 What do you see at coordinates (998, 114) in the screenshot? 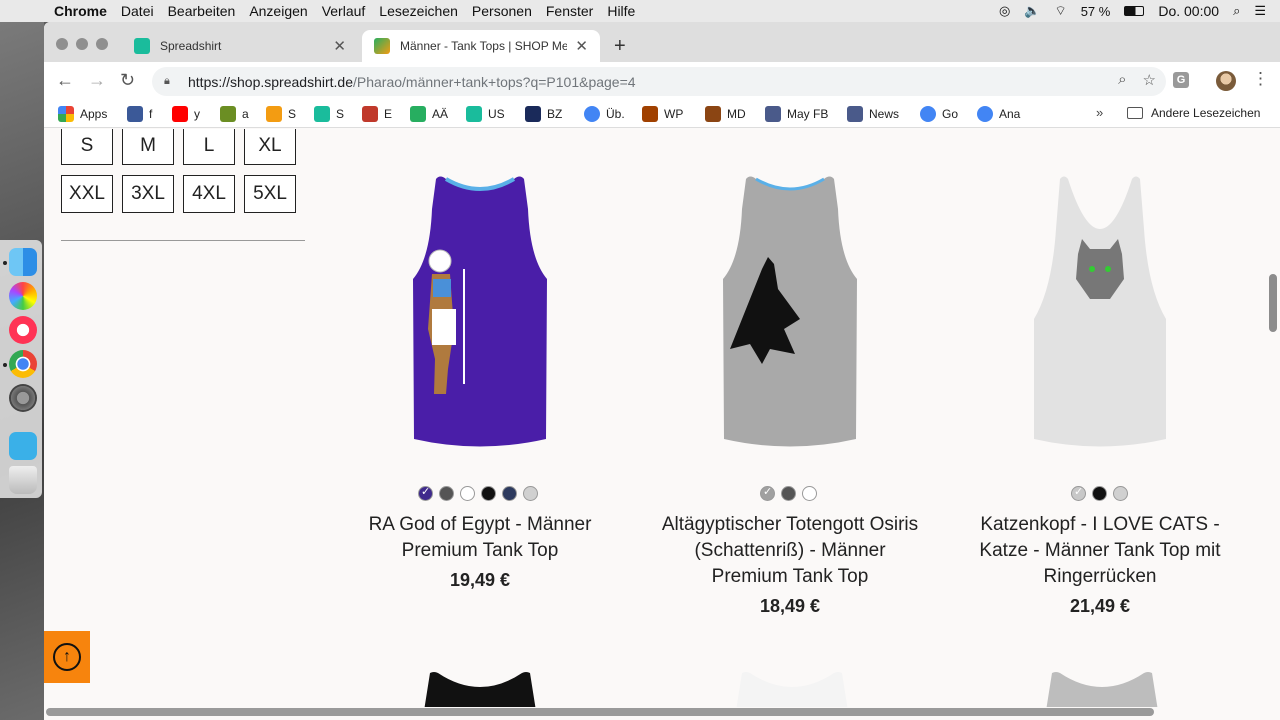
I see `bookmark-ana: Ana` at bounding box center [998, 114].